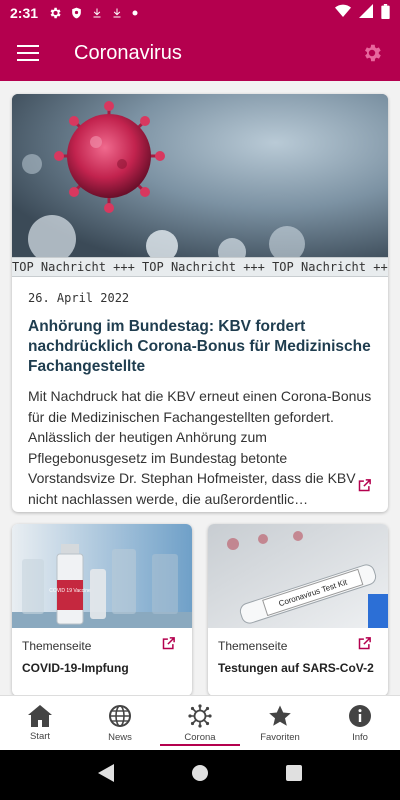 The width and height of the screenshot is (400, 800). I want to click on wifi-icon, so click(343, 12).